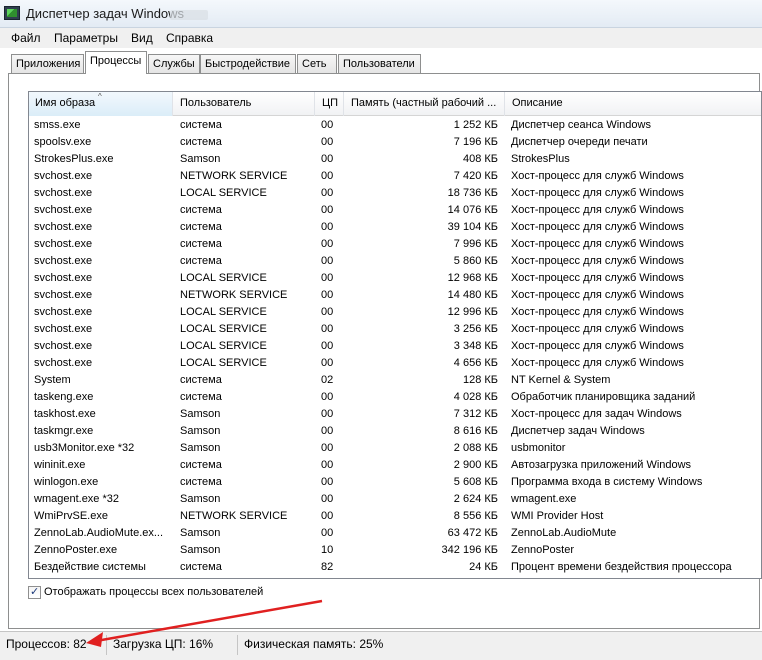  Describe the element at coordinates (86, 38) in the screenshot. I see `menu-options: Параметры` at that location.